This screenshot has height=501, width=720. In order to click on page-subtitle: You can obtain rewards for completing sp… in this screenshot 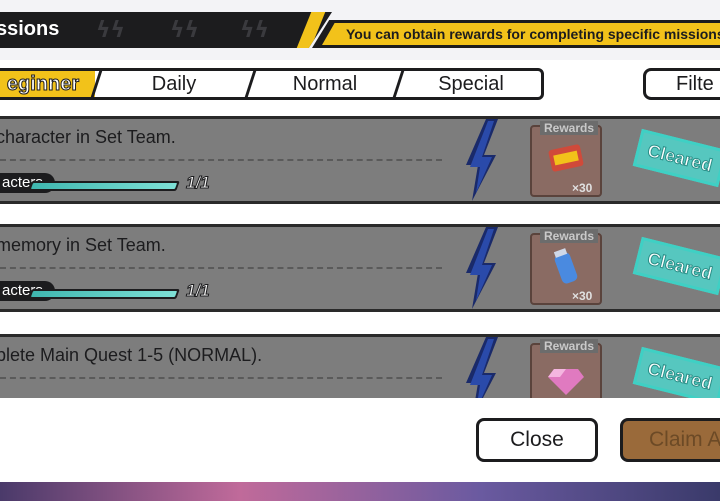, I will do `click(533, 34)`.